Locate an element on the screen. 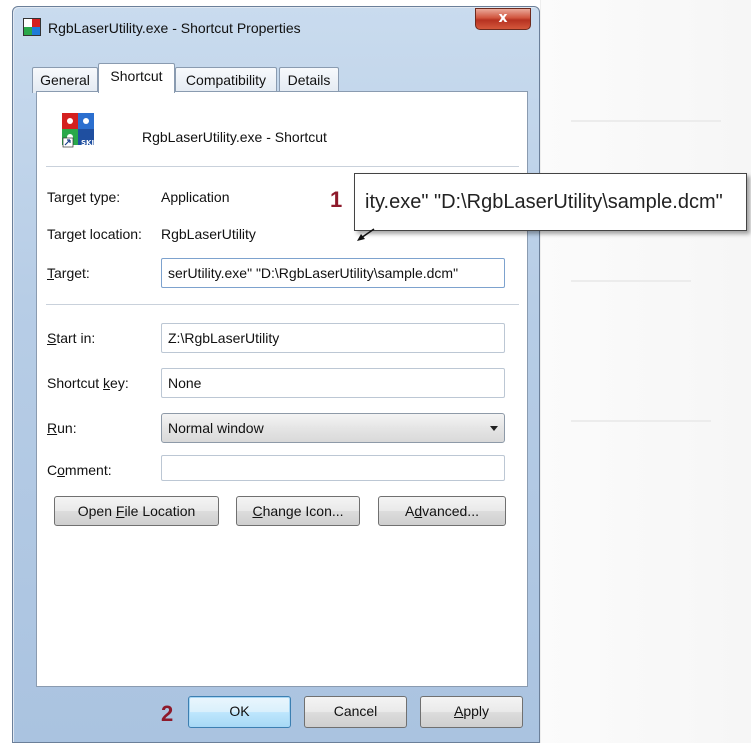  target-label: Target: is located at coordinates (68, 273).